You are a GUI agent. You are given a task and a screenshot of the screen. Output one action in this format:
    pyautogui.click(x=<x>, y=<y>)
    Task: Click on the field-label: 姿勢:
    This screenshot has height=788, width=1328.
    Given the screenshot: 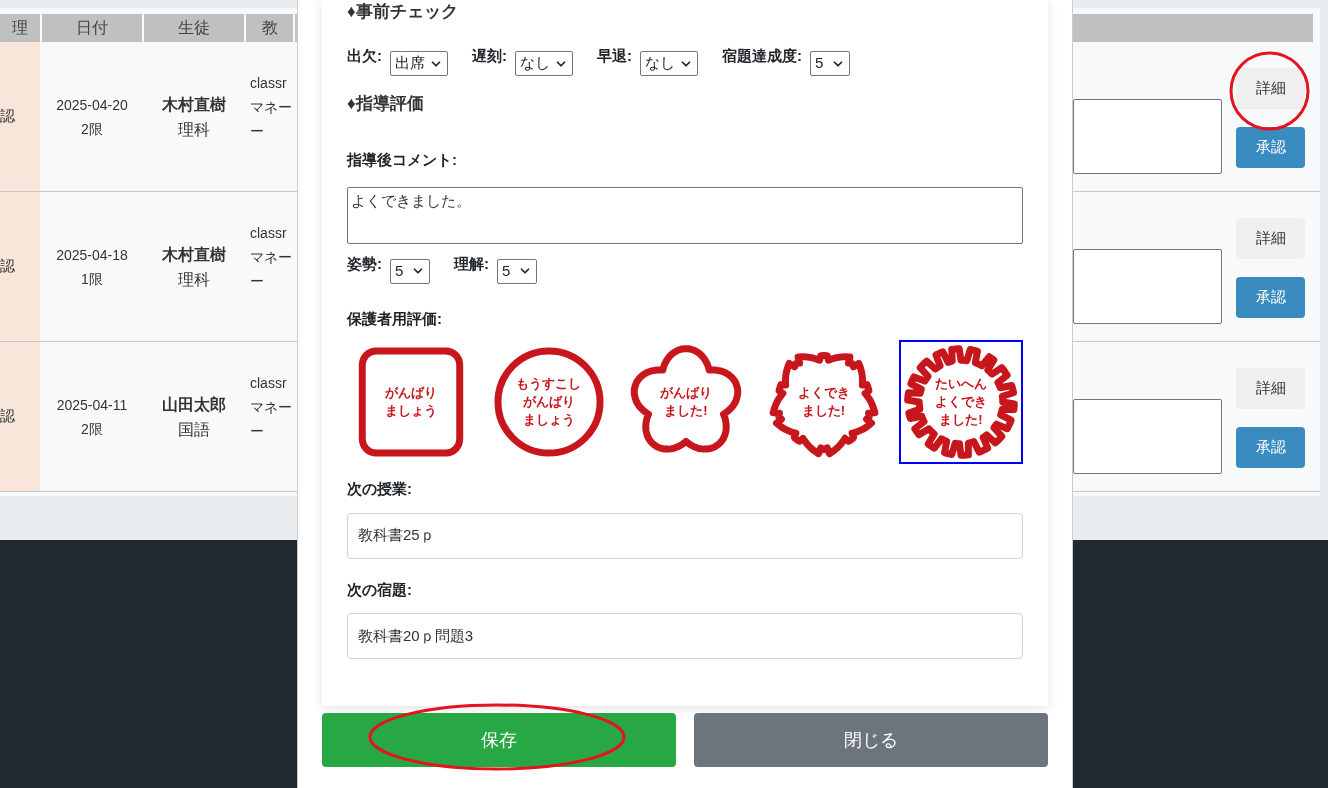 What is the action you would take?
    pyautogui.click(x=364, y=263)
    